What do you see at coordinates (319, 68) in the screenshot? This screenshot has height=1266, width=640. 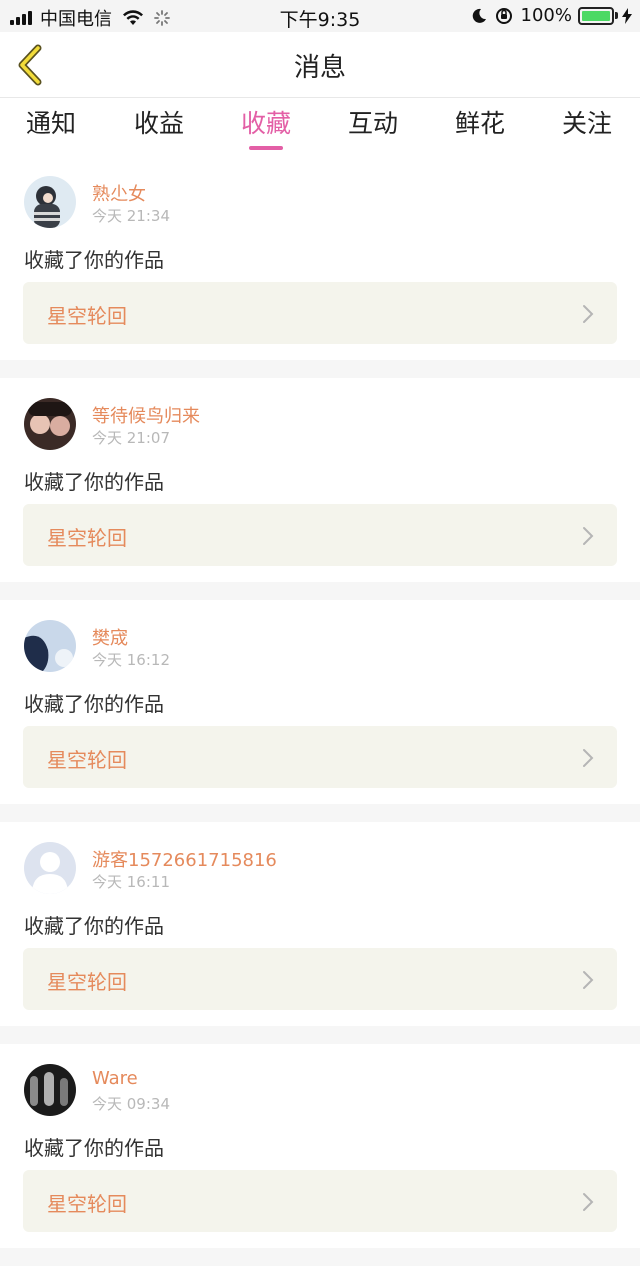 I see `page-title: 消息` at bounding box center [319, 68].